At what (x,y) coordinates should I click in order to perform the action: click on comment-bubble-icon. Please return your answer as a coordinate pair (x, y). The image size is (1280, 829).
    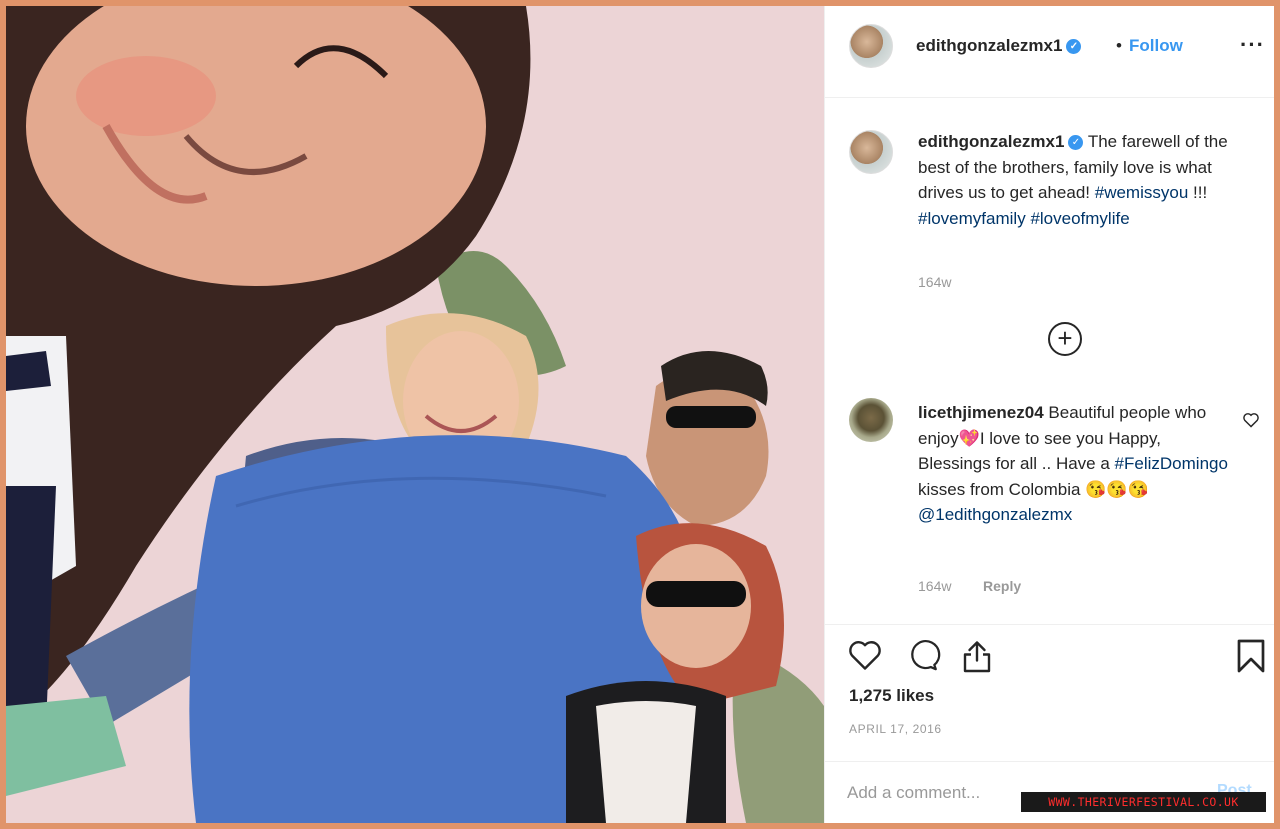
    Looking at the image, I should click on (923, 655).